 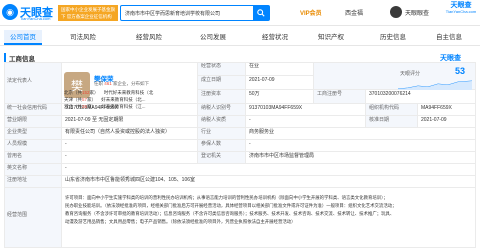 I want to click on tab-operation: 经营状况, so click(x=275, y=37).